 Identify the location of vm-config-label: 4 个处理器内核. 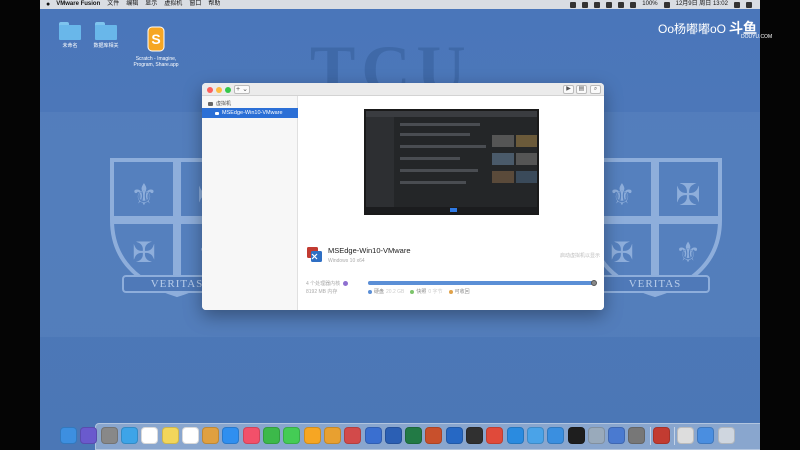
(327, 283).